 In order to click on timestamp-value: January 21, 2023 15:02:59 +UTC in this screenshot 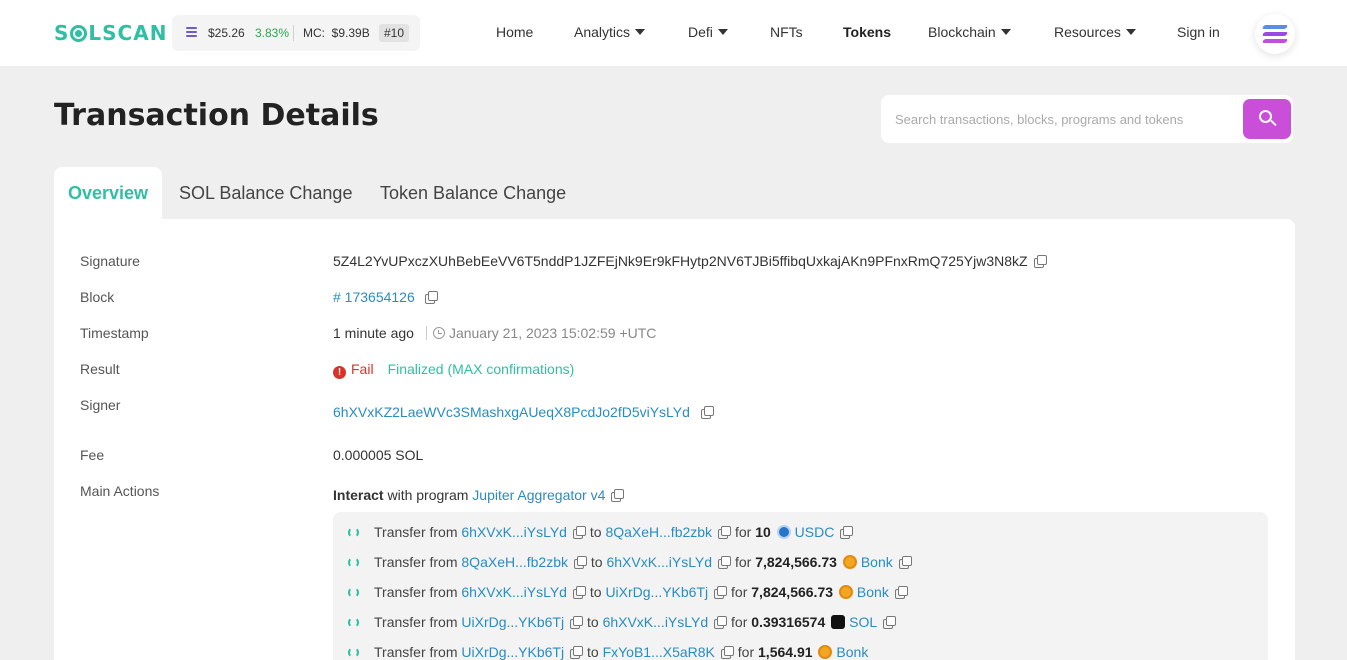, I will do `click(552, 333)`.